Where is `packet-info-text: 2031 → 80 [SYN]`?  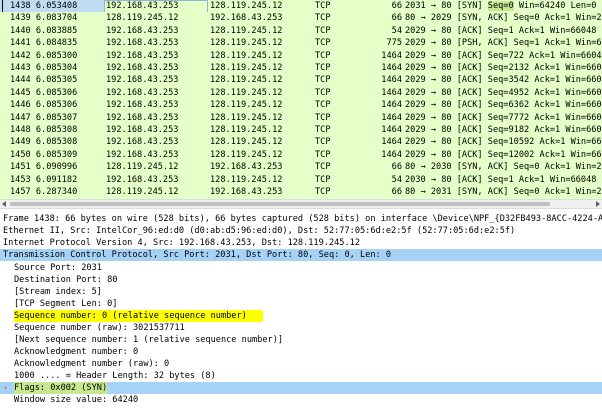
packet-info-text: 2031 → 80 [SYN] is located at coordinates (446, 6).